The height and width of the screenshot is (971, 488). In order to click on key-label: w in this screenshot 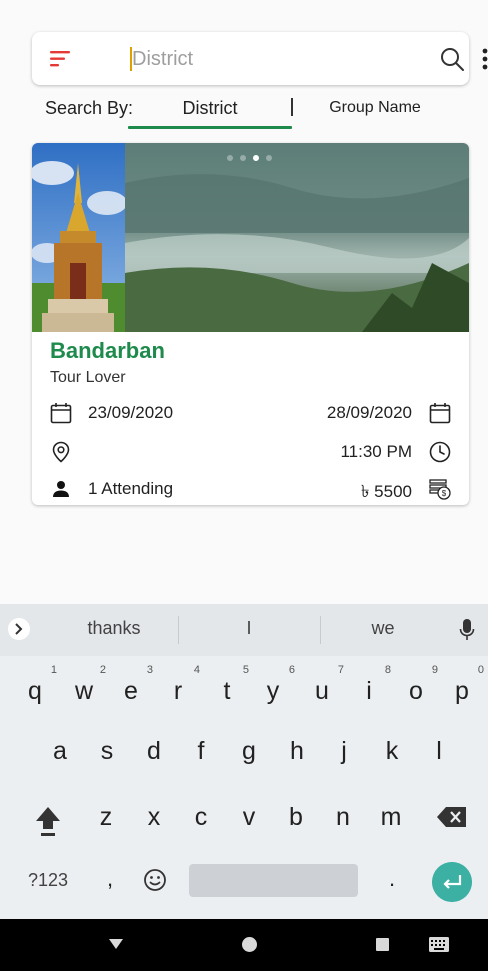, I will do `click(84, 691)`.